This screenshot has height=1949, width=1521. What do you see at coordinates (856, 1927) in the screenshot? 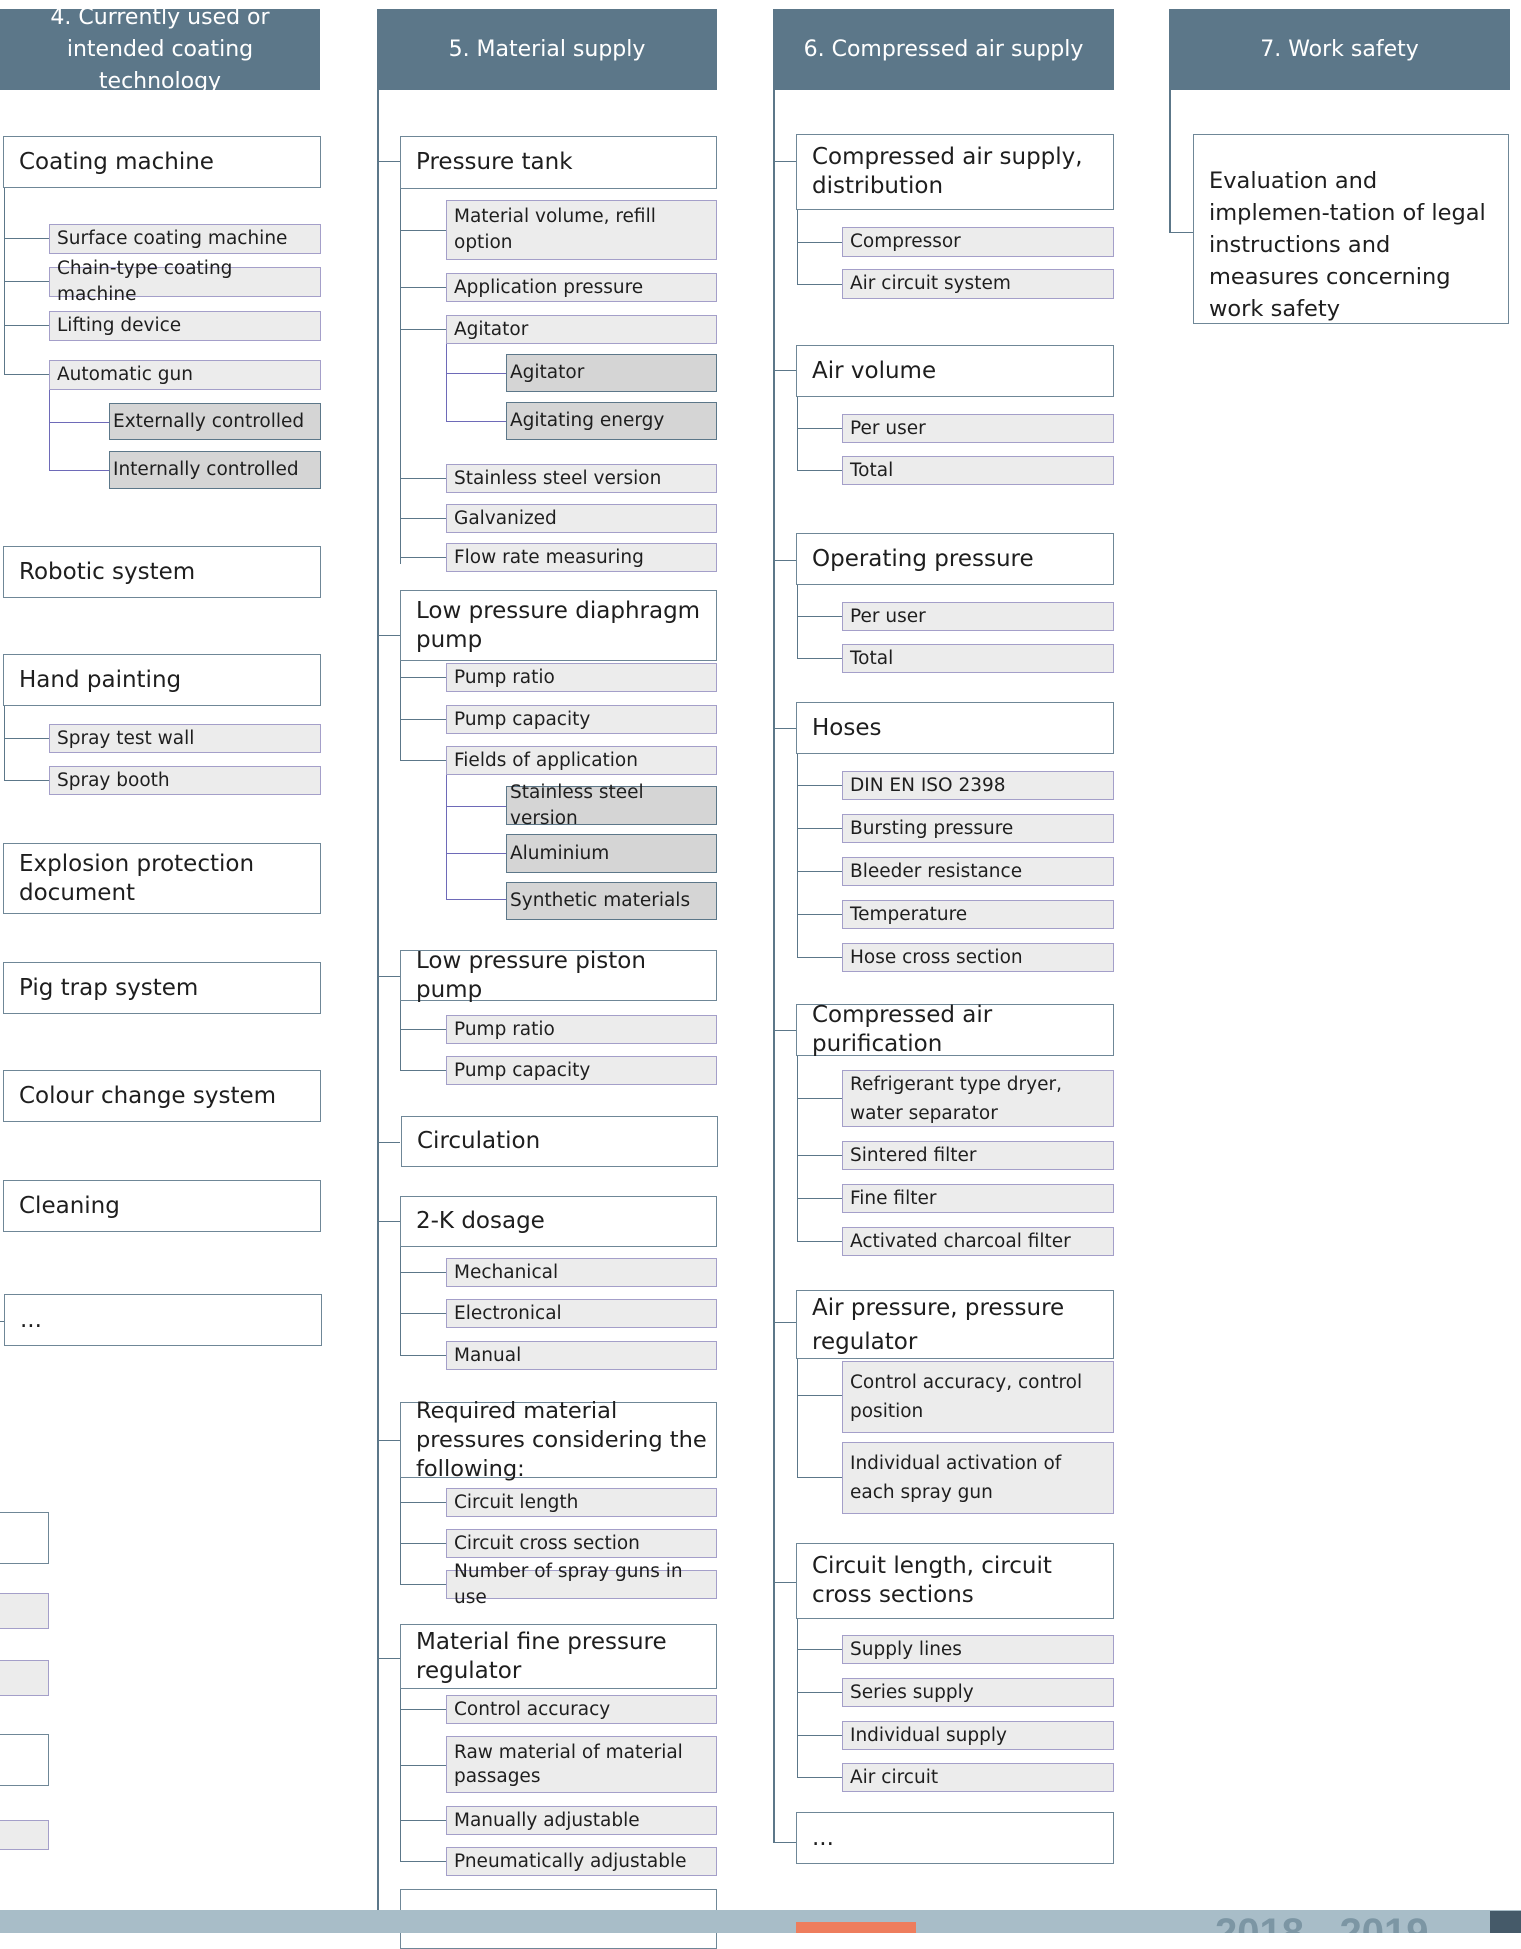
I see `brand-logo` at bounding box center [856, 1927].